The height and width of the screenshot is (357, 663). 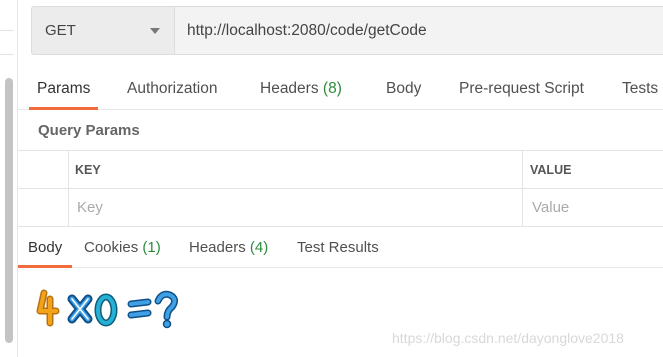 What do you see at coordinates (550, 207) in the screenshot?
I see `value-input: Value` at bounding box center [550, 207].